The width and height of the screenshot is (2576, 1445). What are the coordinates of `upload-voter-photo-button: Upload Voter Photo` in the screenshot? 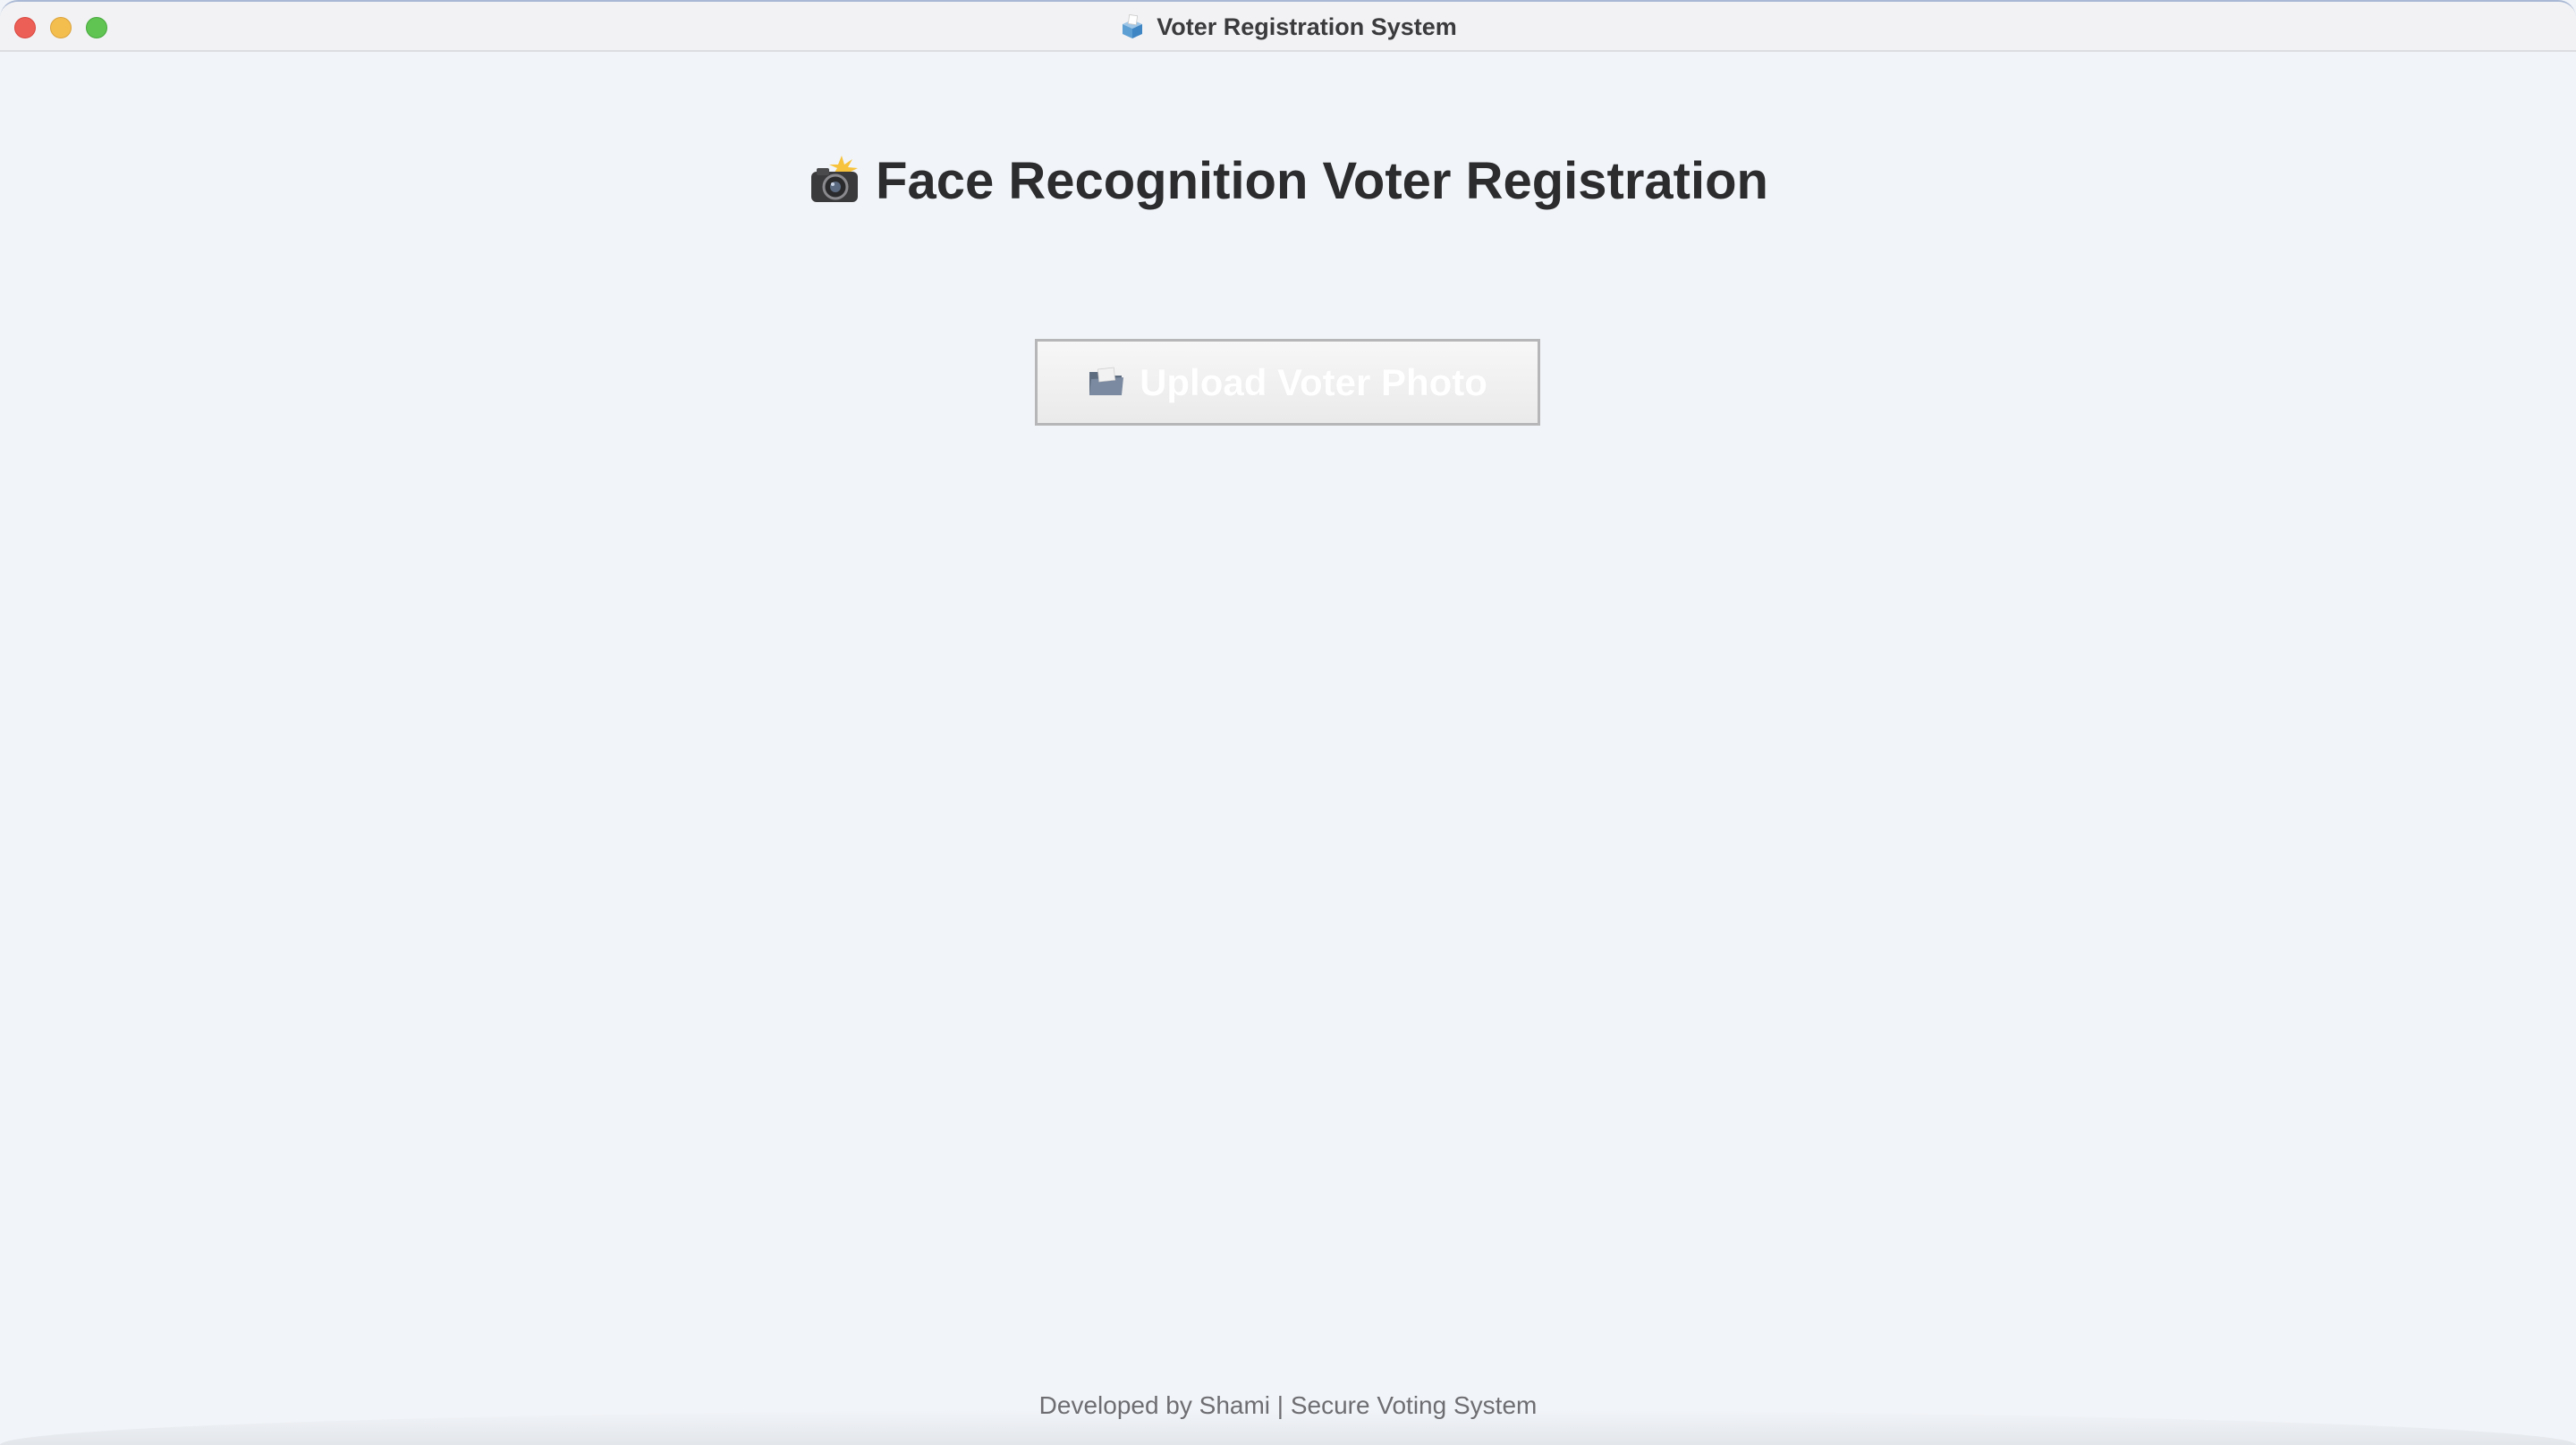 It's located at (1287, 382).